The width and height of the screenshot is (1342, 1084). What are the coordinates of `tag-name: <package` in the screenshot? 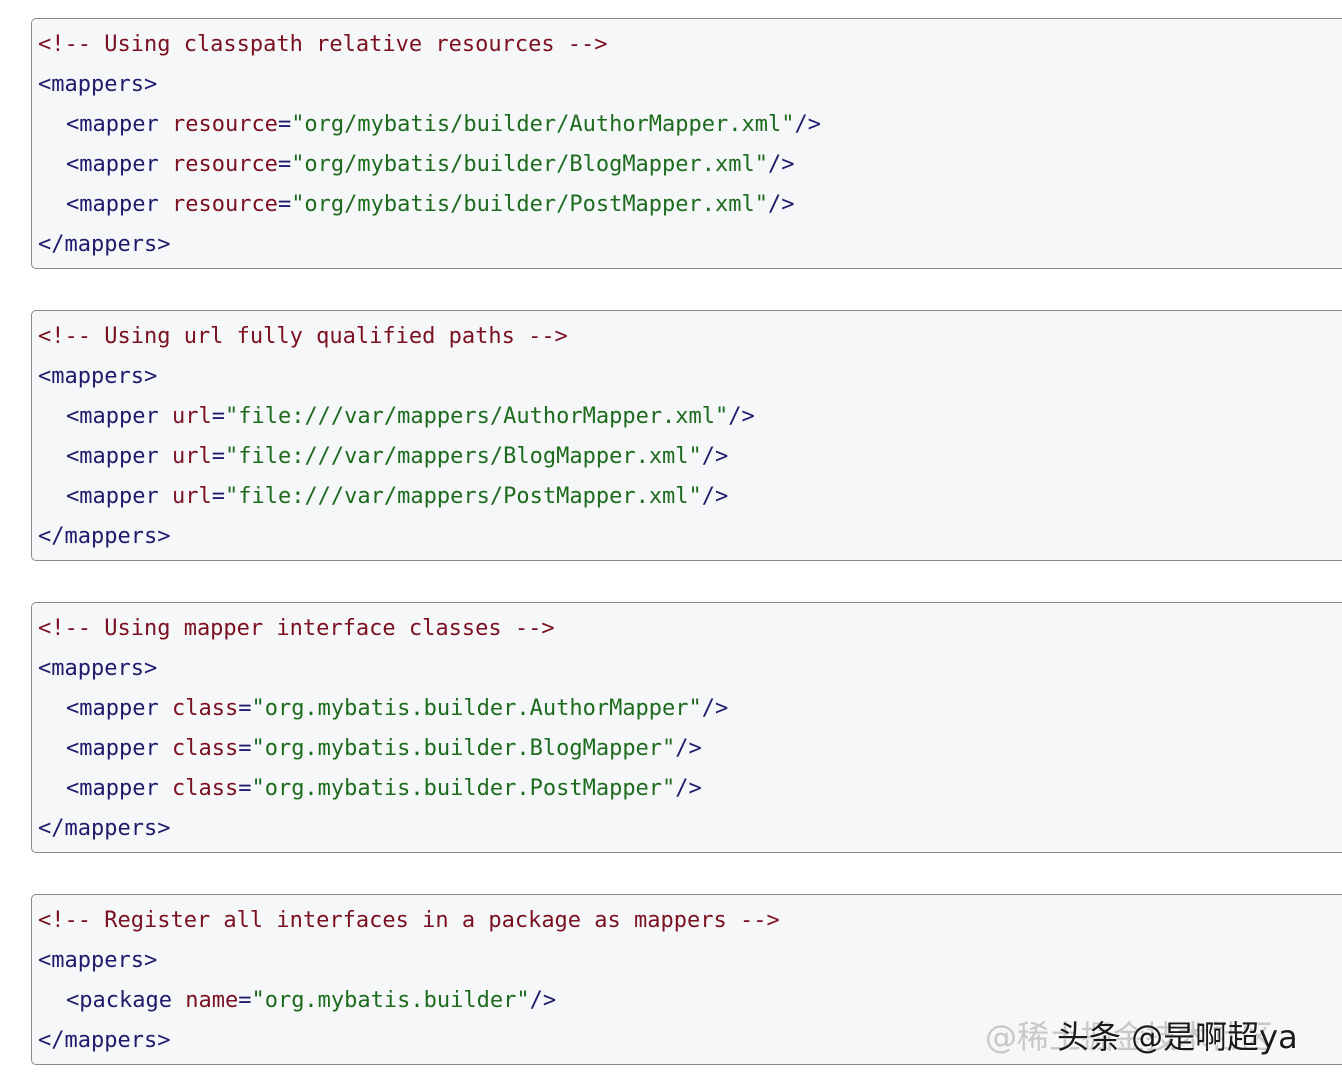 It's located at (119, 1000).